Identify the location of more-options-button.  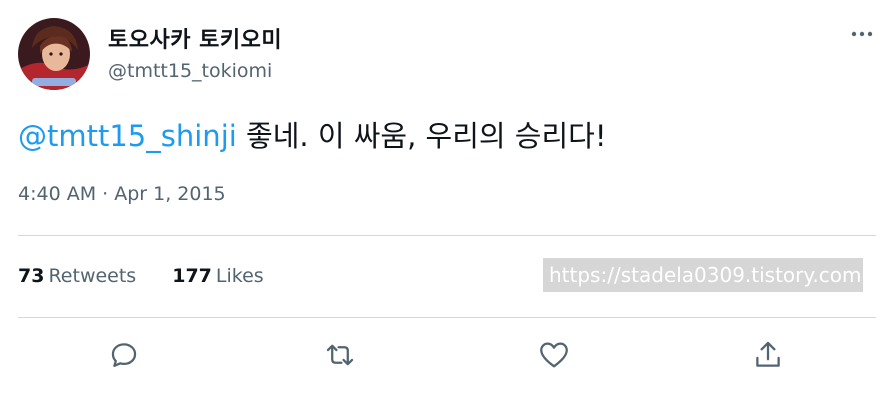
(862, 34).